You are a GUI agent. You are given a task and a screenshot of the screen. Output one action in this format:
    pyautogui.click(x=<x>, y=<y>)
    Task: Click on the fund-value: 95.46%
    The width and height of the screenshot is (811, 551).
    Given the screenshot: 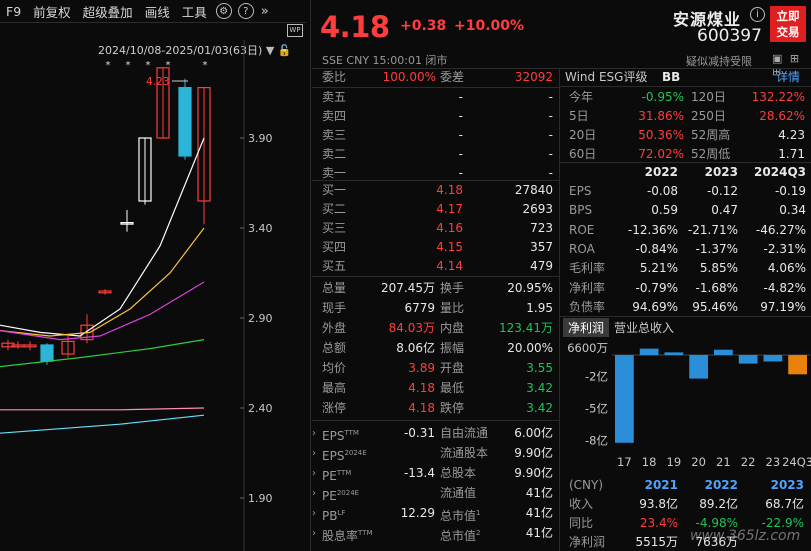 What is the action you would take?
    pyautogui.click(x=715, y=306)
    